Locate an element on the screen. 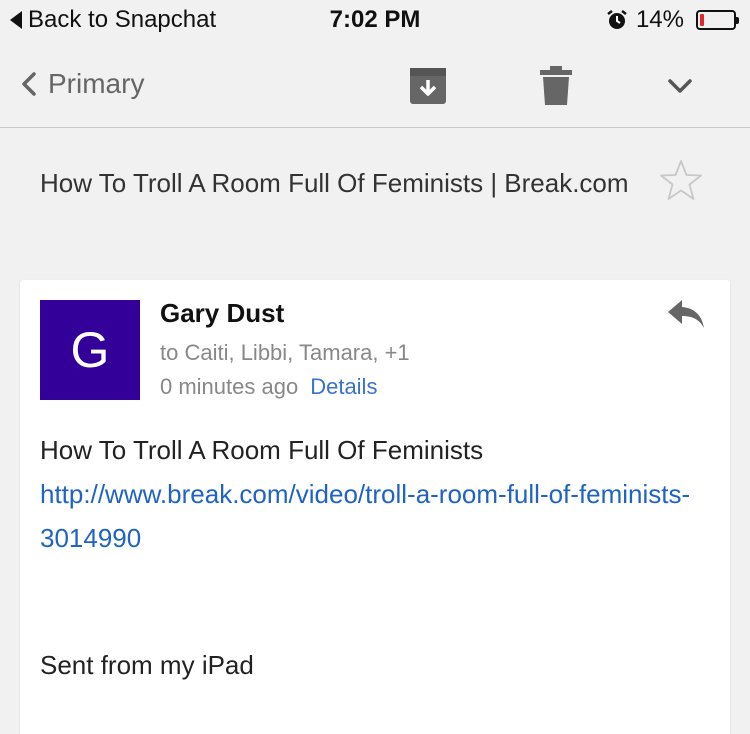 This screenshot has height=734, width=750. chevron-left-icon is located at coordinates (29, 84).